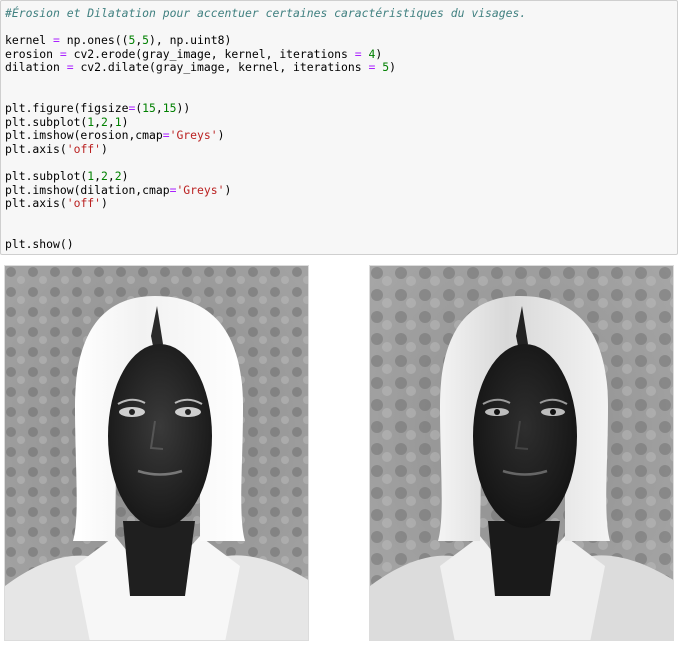  I want to click on code-line: plt.show(), so click(265, 244).